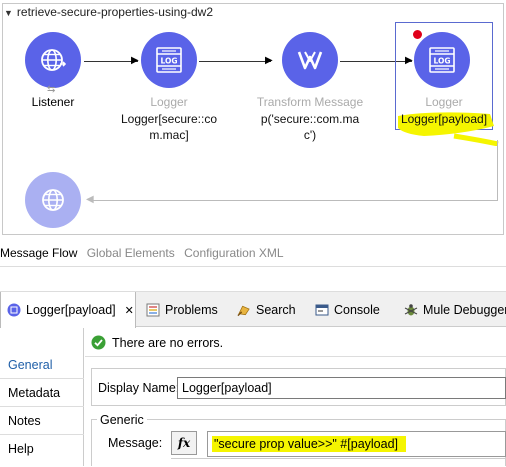 The height and width of the screenshot is (467, 506). I want to click on tab-message-flow: Message Flow, so click(38, 253).